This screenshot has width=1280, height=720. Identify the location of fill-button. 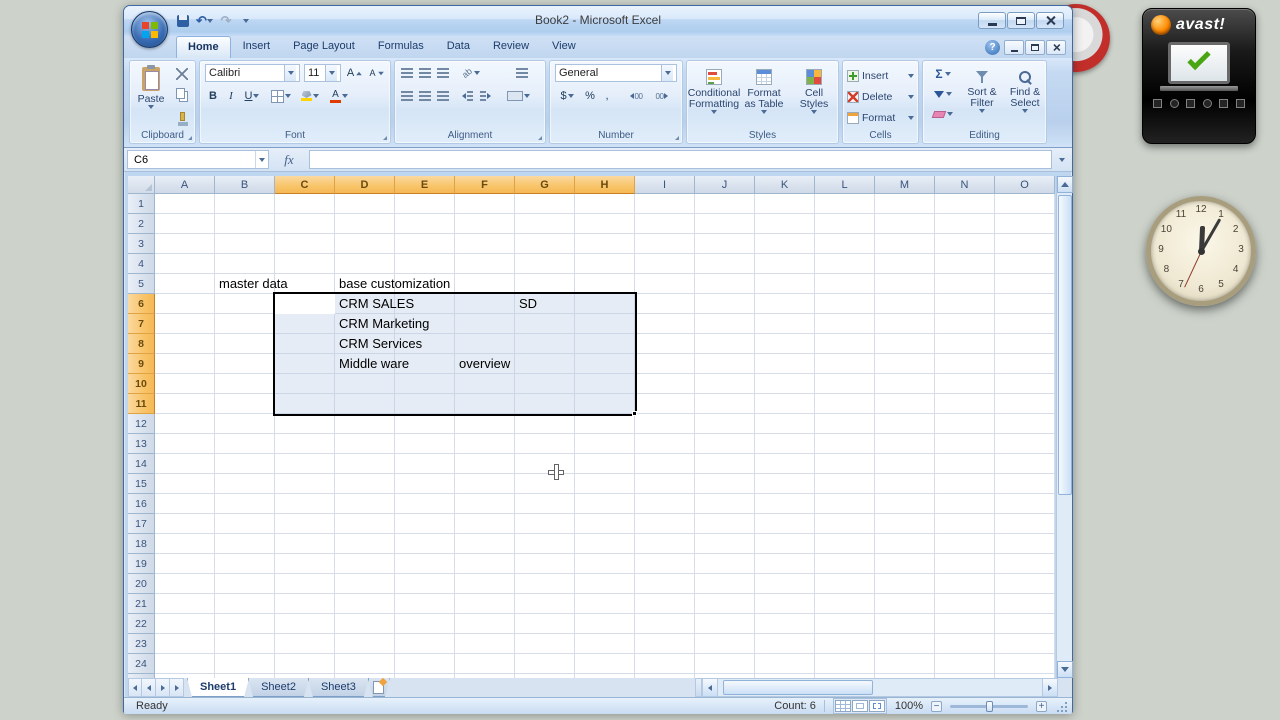
(943, 94).